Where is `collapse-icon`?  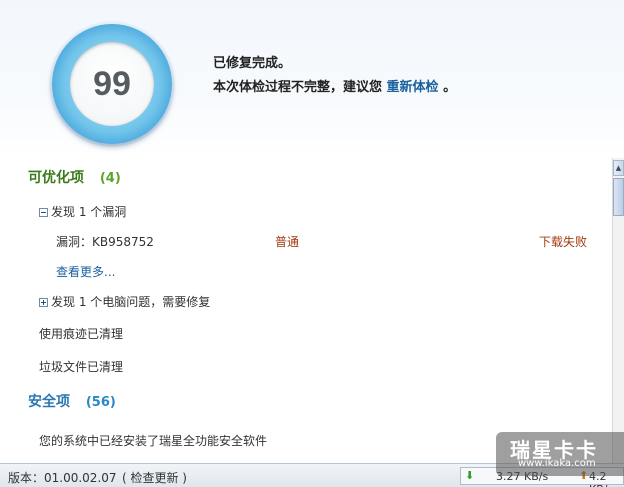
collapse-icon is located at coordinates (43, 212).